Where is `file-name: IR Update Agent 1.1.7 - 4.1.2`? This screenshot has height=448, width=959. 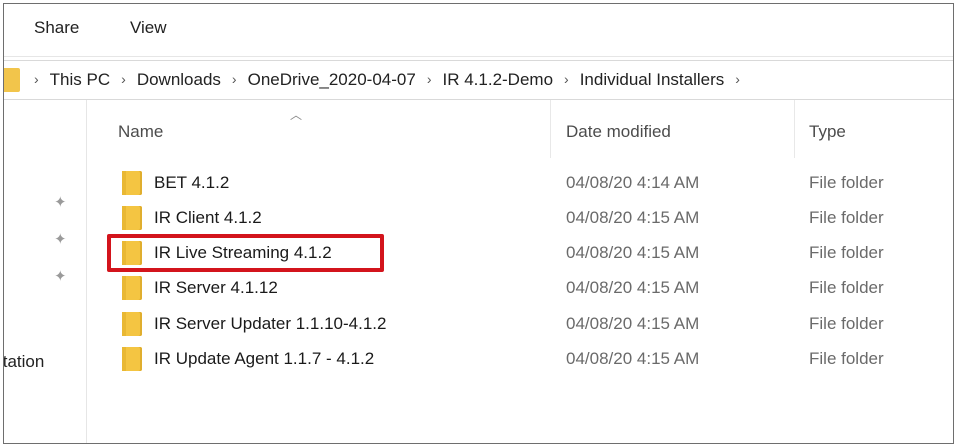 file-name: IR Update Agent 1.1.7 - 4.1.2 is located at coordinates (264, 358).